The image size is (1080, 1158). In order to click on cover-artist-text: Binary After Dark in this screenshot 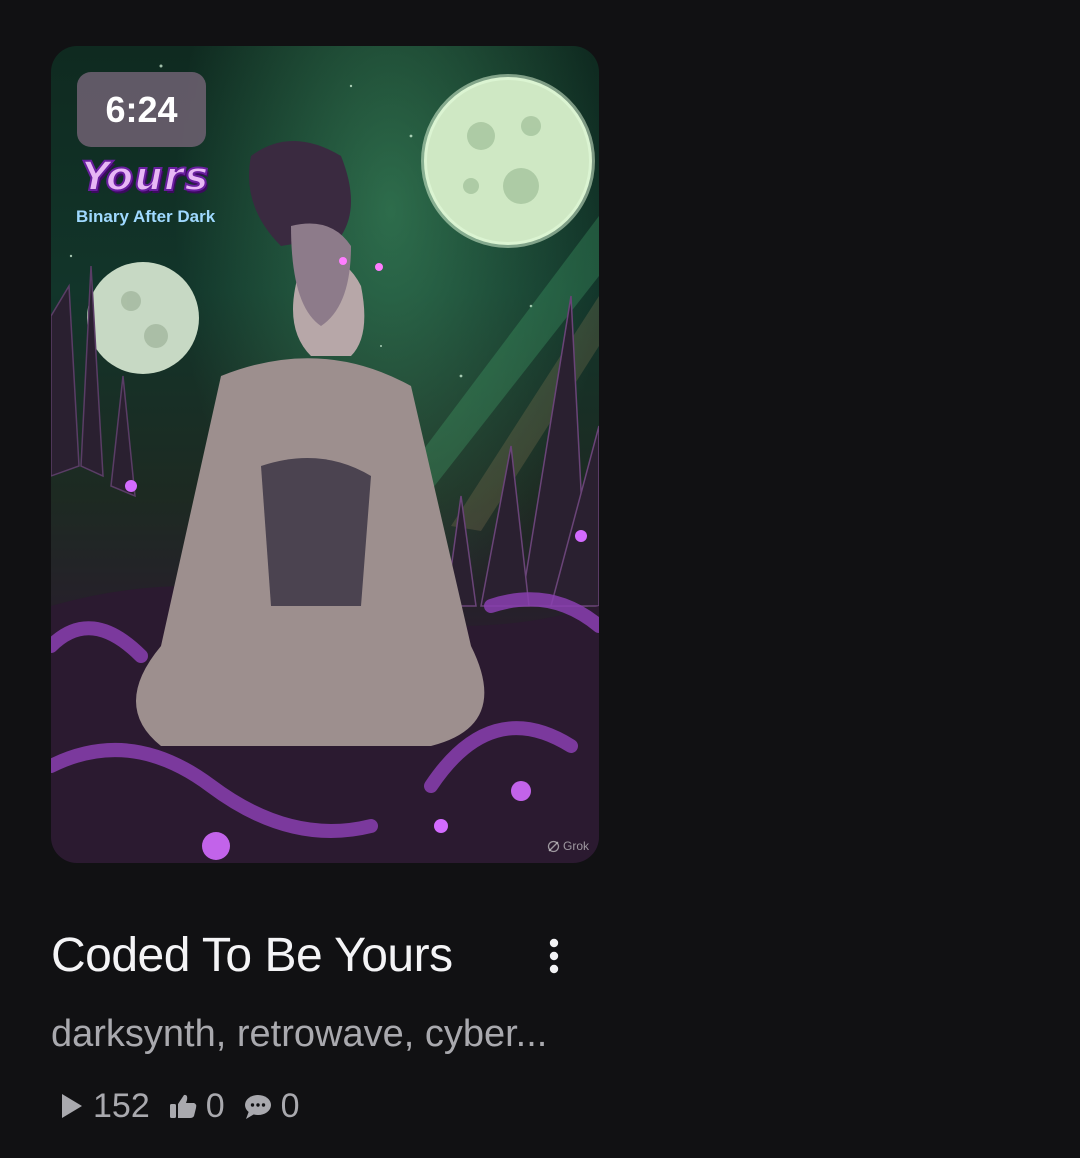, I will do `click(146, 216)`.